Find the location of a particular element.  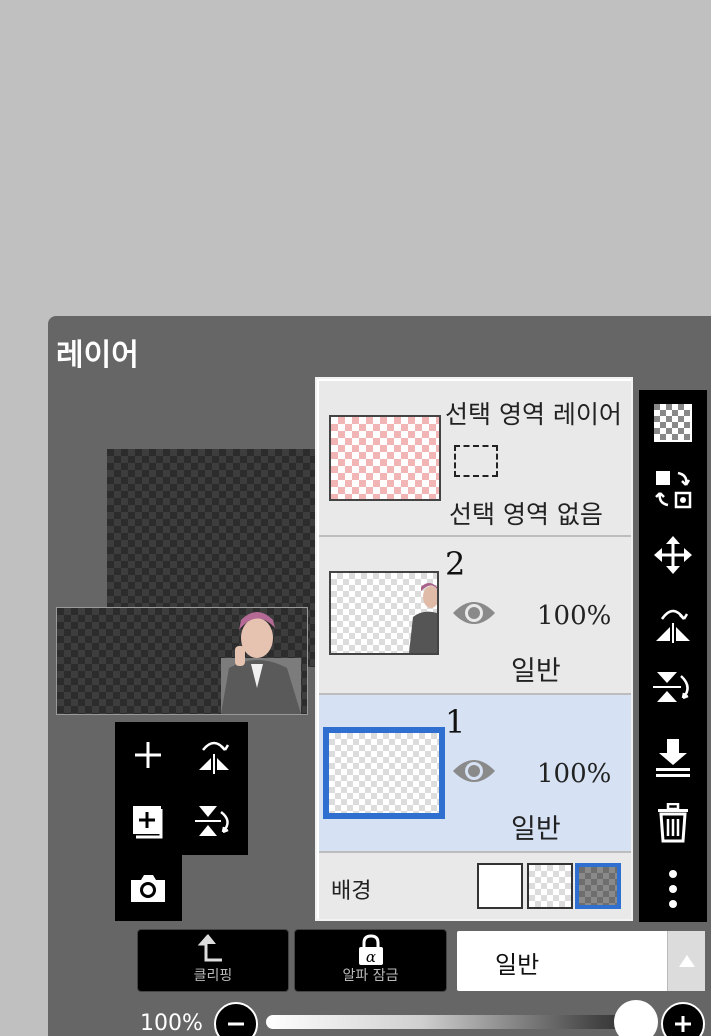

copy-layer-button is located at coordinates (148, 821).